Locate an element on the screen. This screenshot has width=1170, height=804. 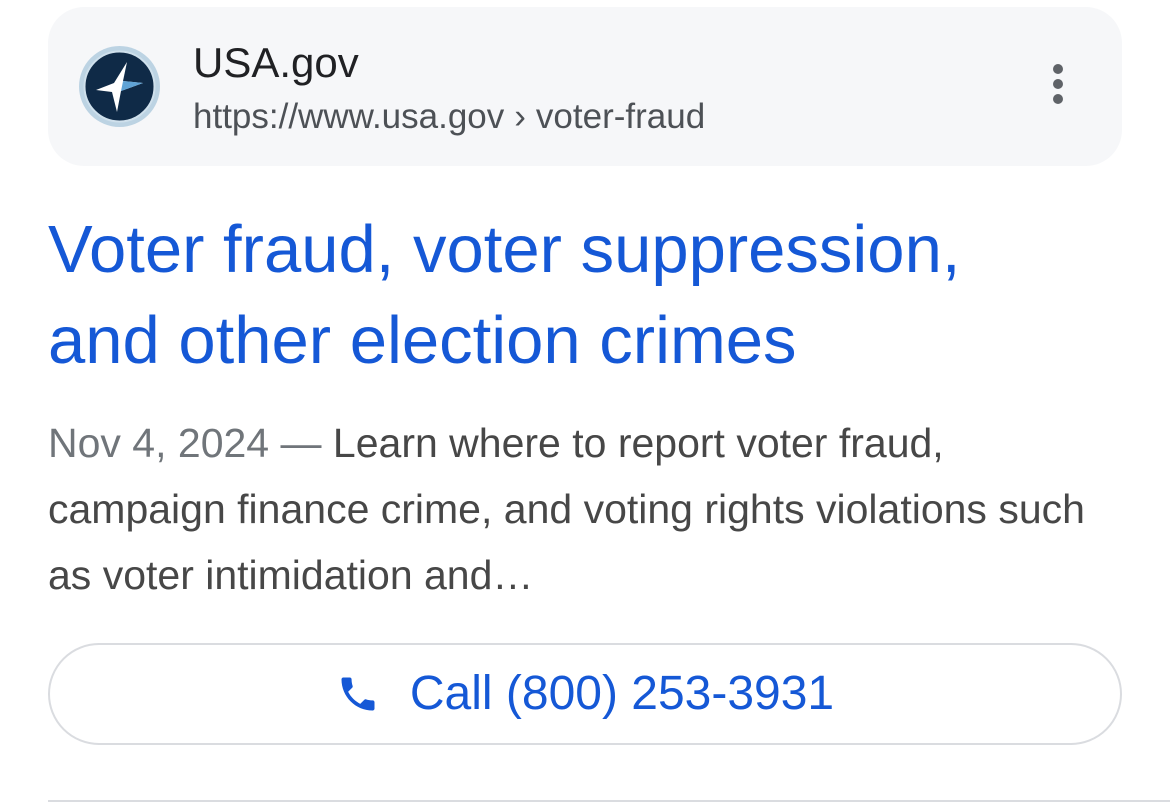
site-url: https://www.usa.gov › voter-fraud is located at coordinates (449, 117).